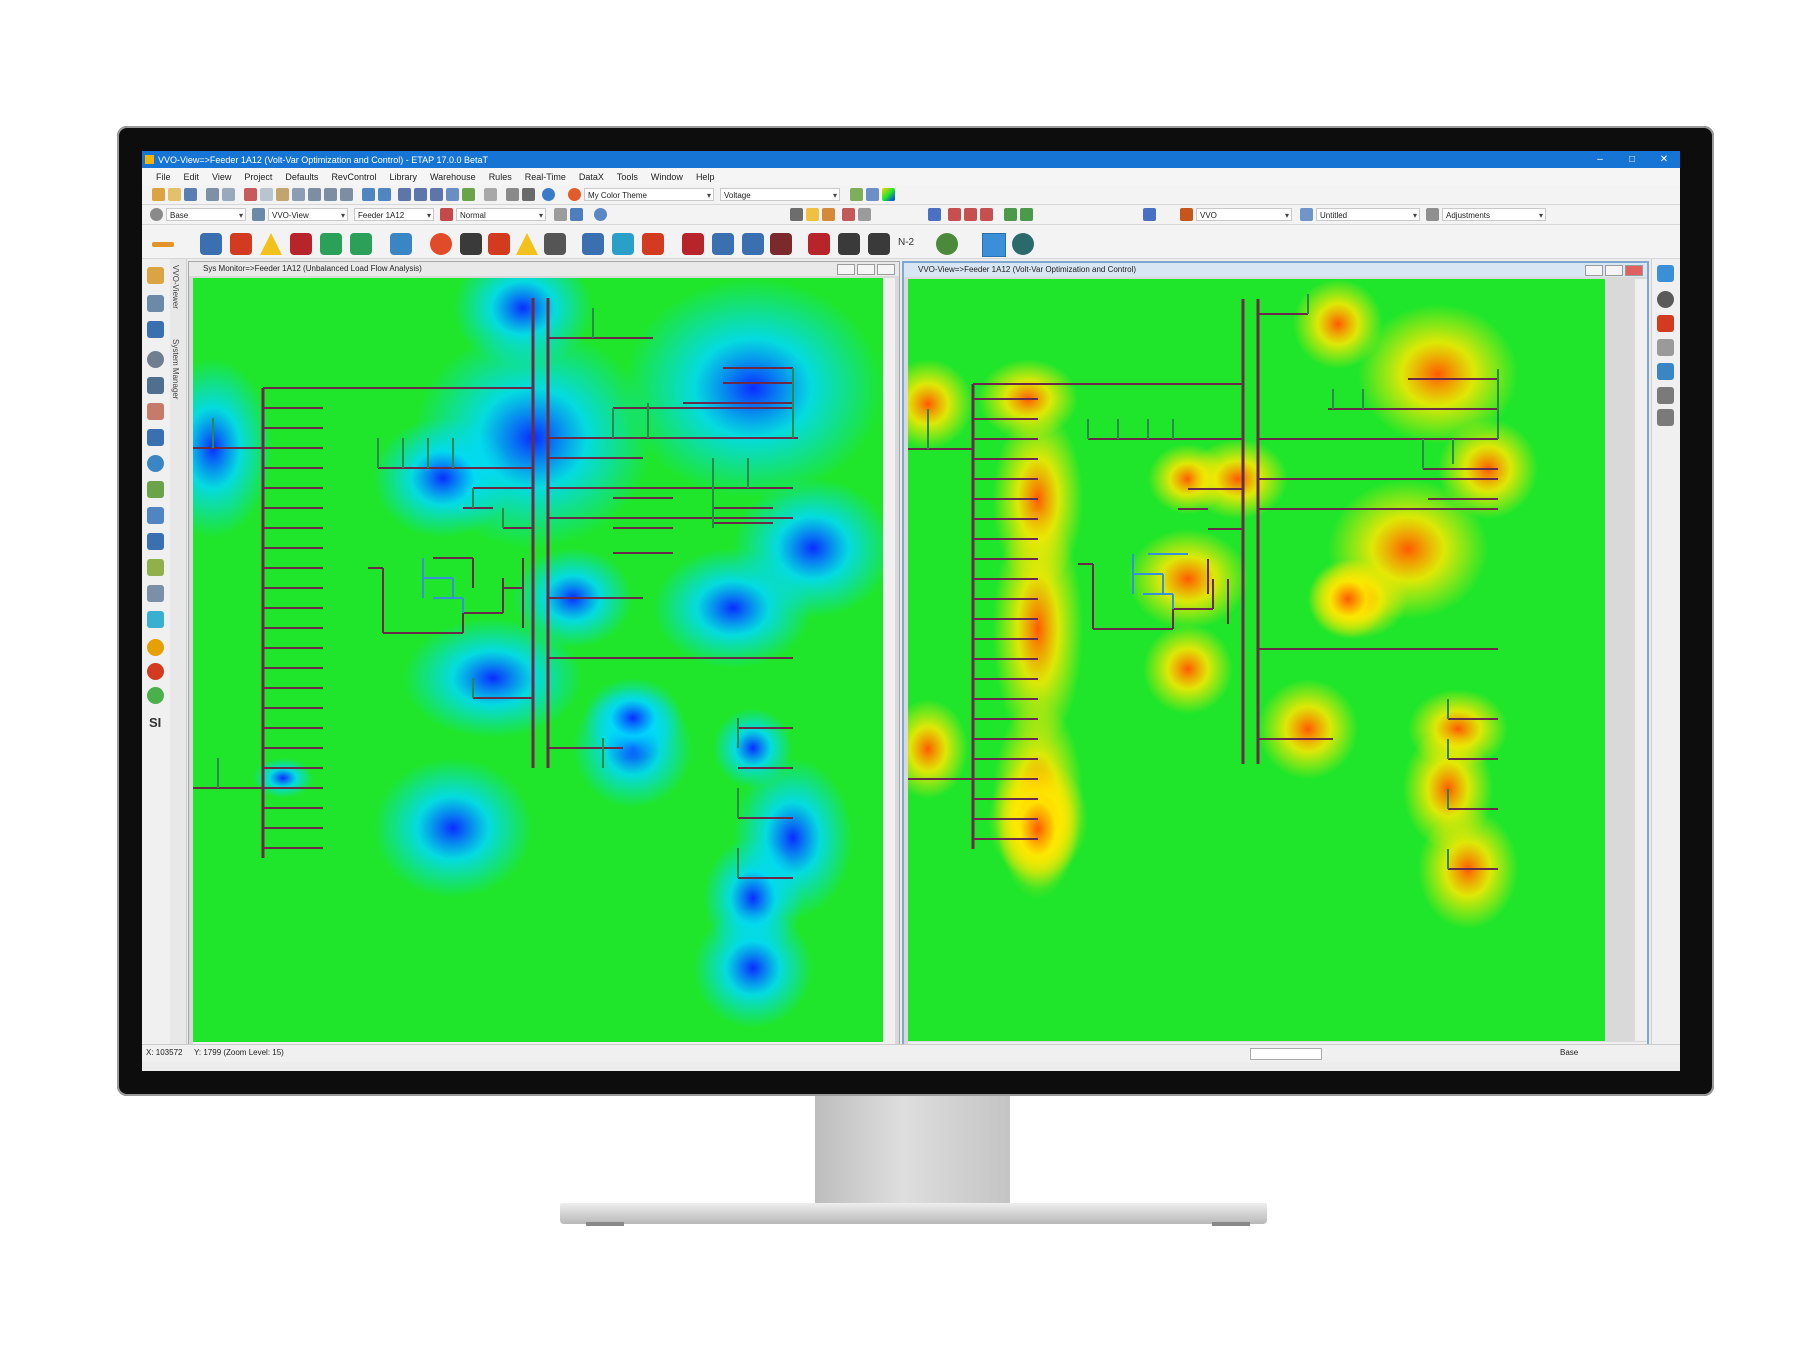 The height and width of the screenshot is (1347, 1815). What do you see at coordinates (212, 194) in the screenshot?
I see `print-icon` at bounding box center [212, 194].